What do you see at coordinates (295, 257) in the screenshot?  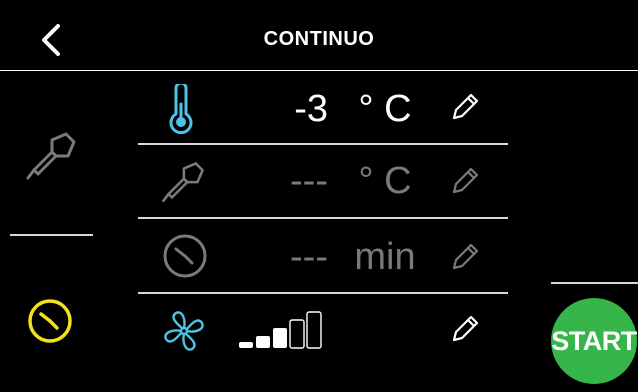 I see `time-value: ---` at bounding box center [295, 257].